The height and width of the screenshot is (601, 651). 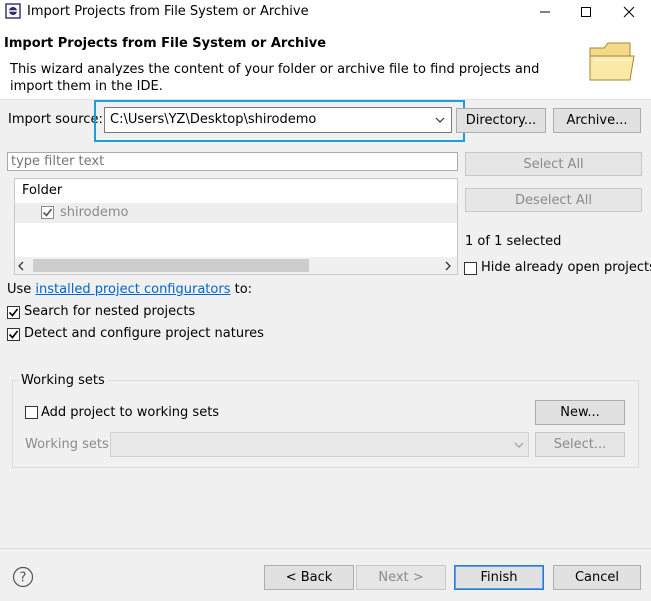 What do you see at coordinates (42, 190) in the screenshot?
I see `table-header-folder: Folder` at bounding box center [42, 190].